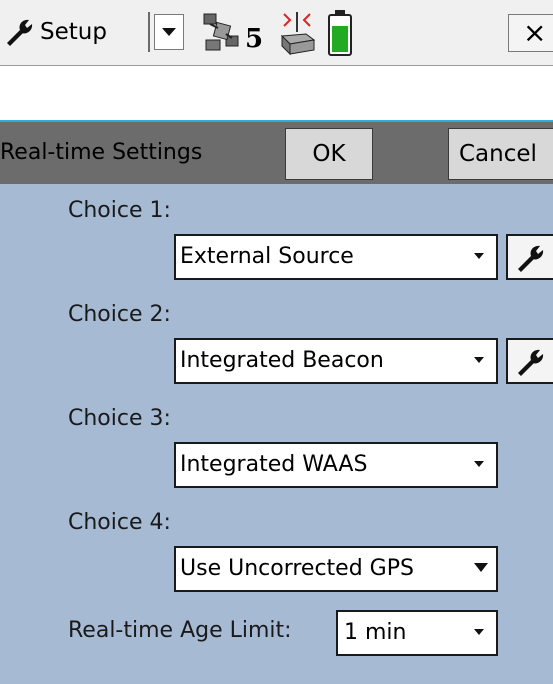 The height and width of the screenshot is (684, 553). I want to click on choice-2-select: Integrated Beacon, so click(336, 361).